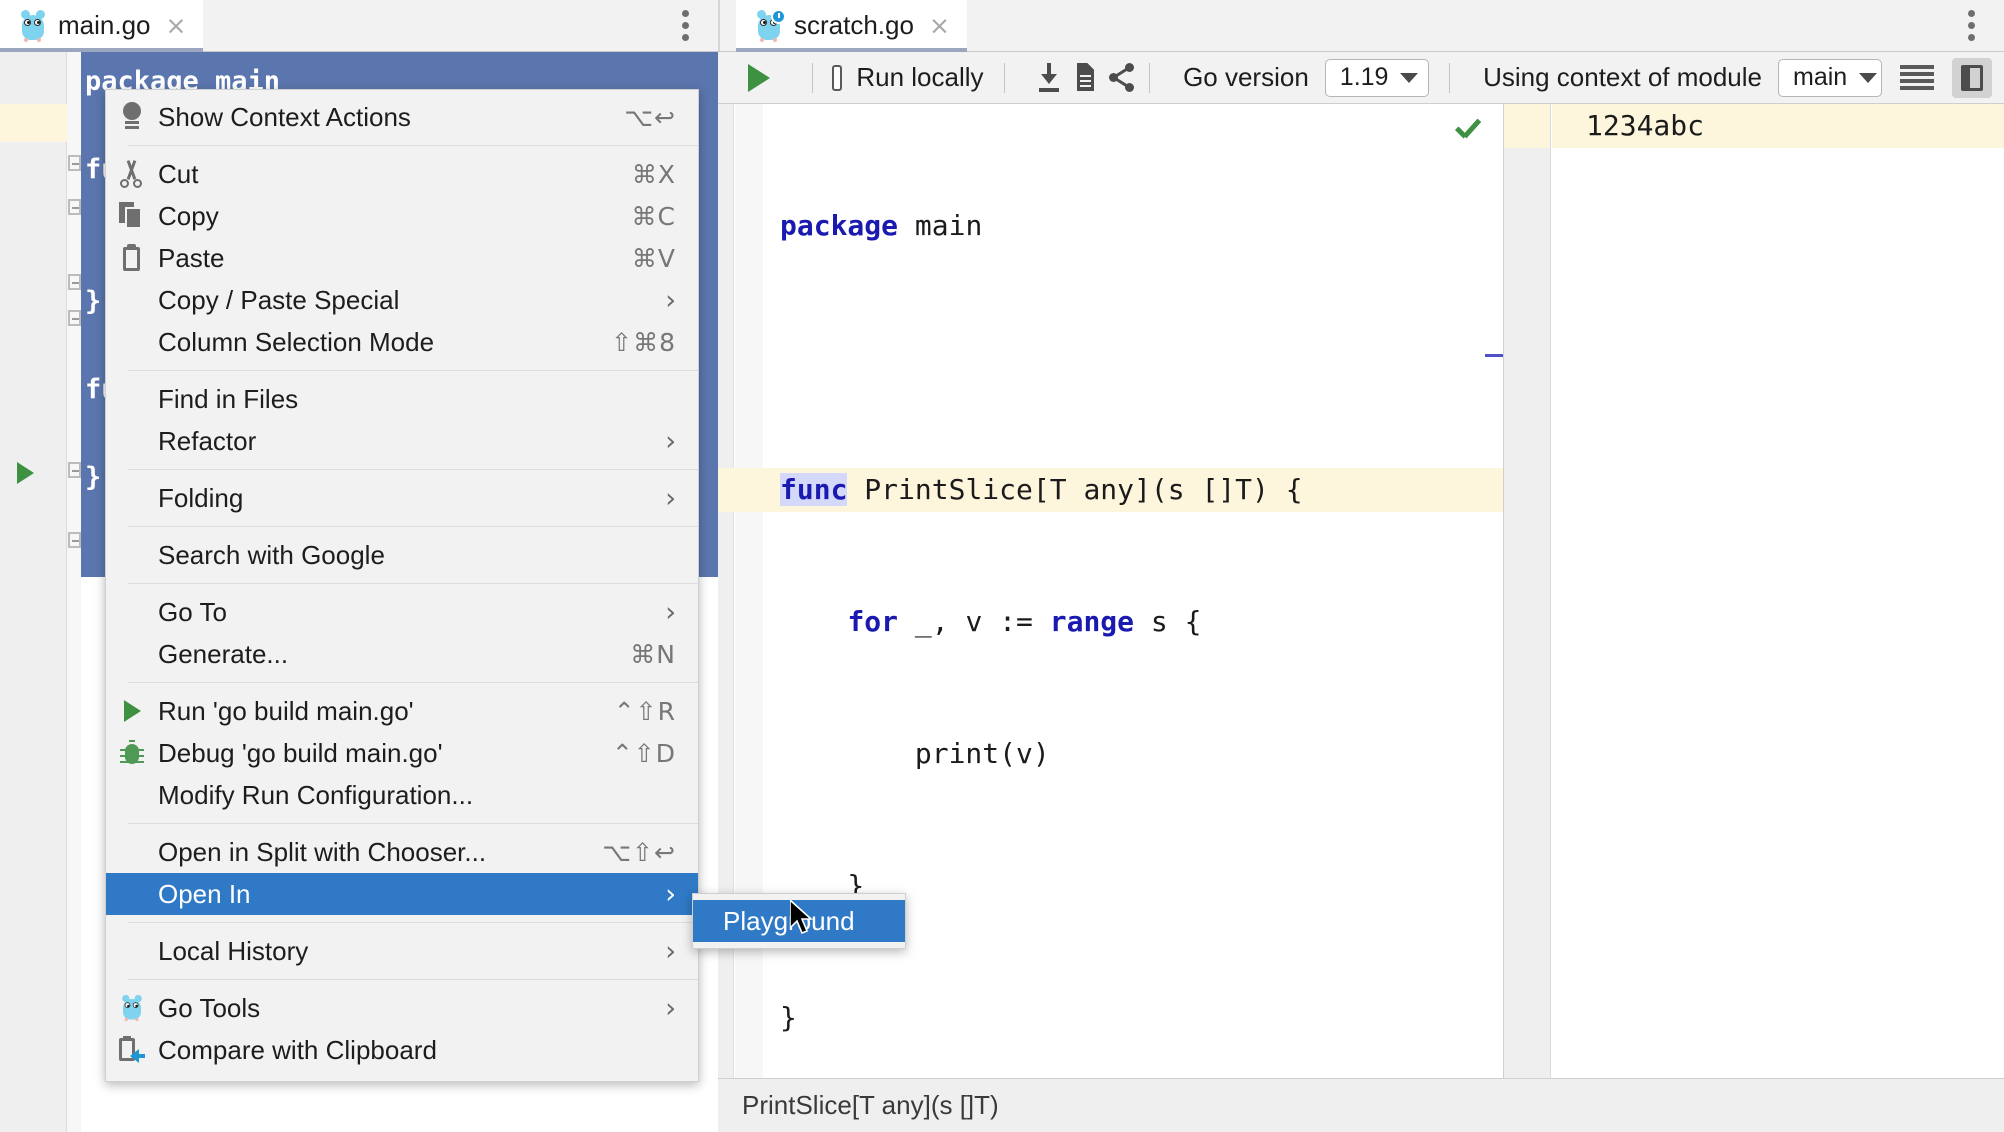 This screenshot has height=1132, width=2004. What do you see at coordinates (1972, 77) in the screenshot?
I see `split-panel-icon` at bounding box center [1972, 77].